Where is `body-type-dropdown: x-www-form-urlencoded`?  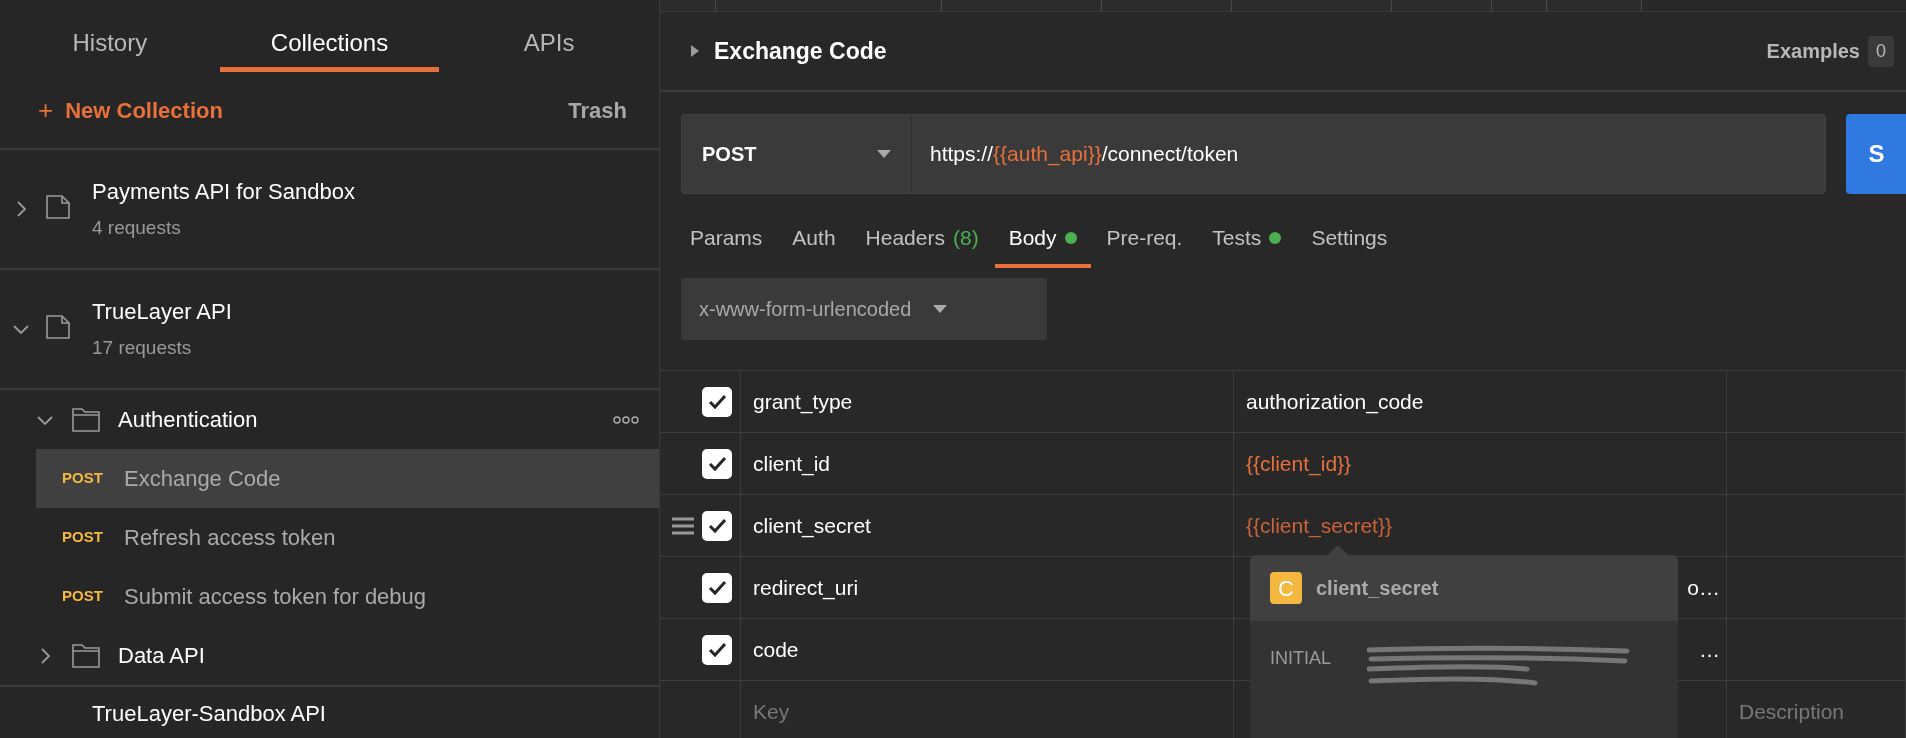 body-type-dropdown: x-www-form-urlencoded is located at coordinates (864, 309).